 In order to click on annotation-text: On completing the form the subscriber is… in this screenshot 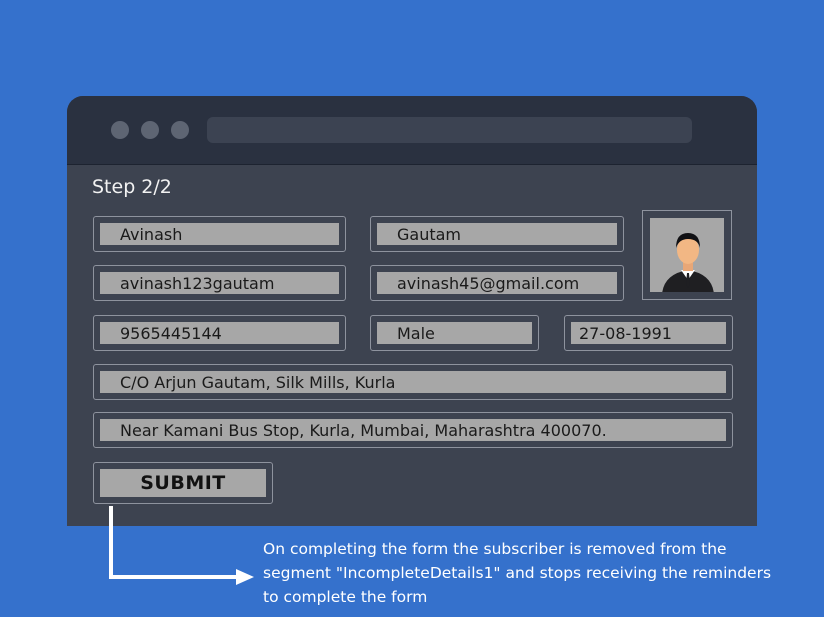, I will do `click(517, 573)`.